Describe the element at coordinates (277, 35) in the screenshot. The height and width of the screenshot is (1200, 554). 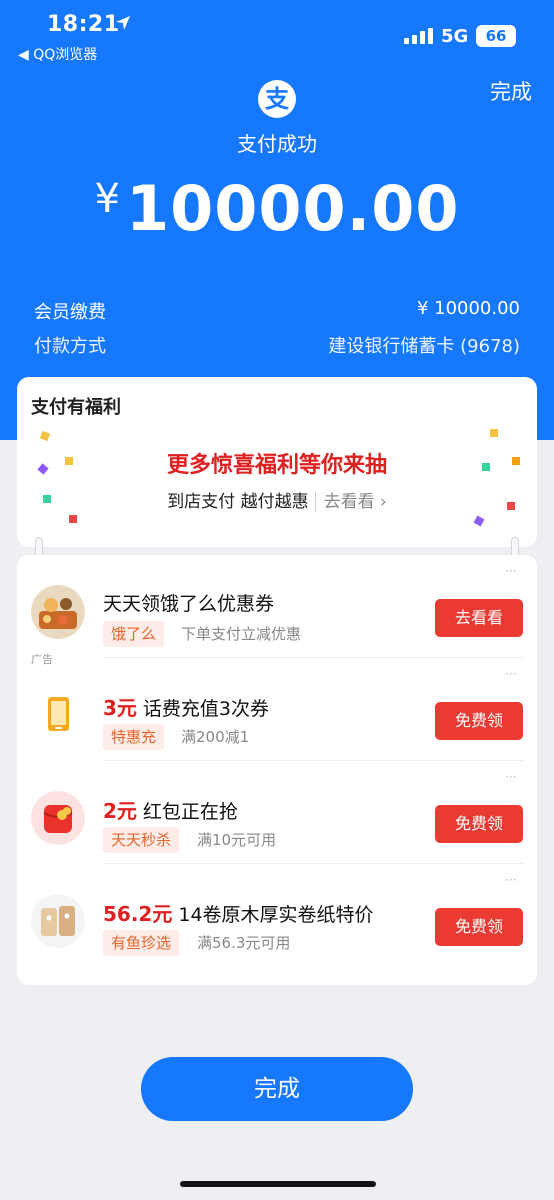
I see `status-bar: 18:21 ◀ QQ浏览器 5G 66` at that location.